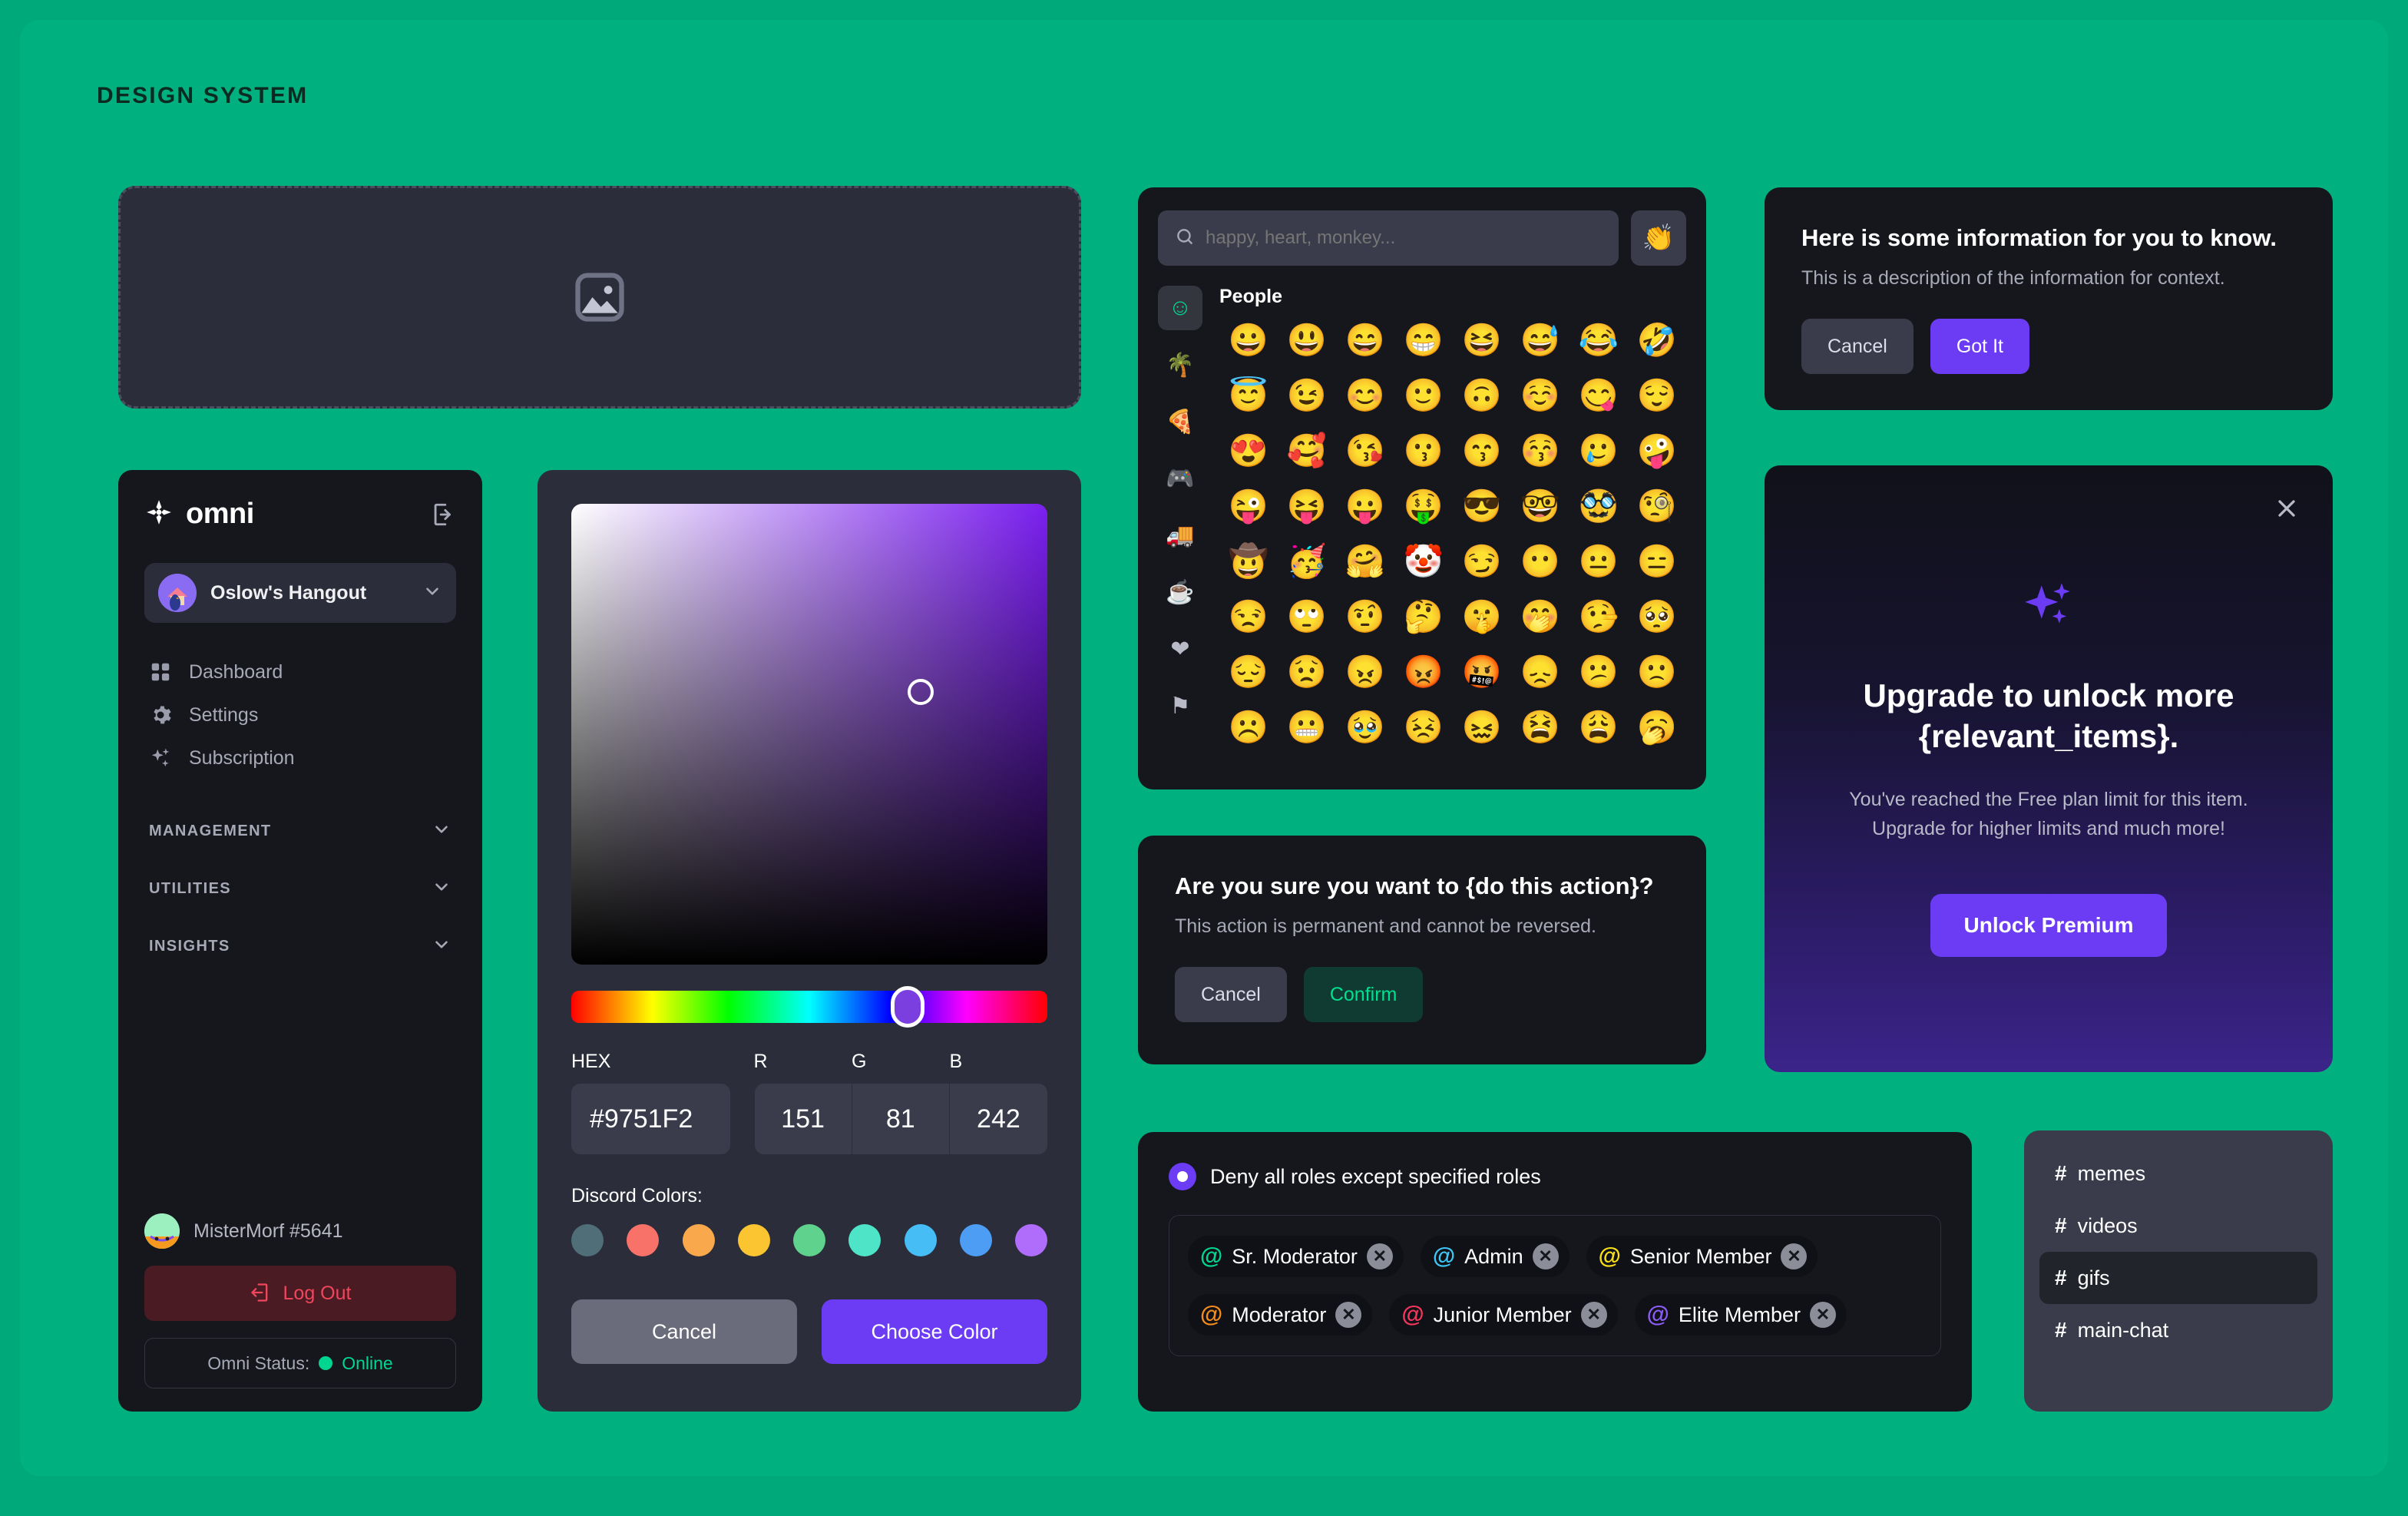  Describe the element at coordinates (1180, 479) in the screenshot. I see `activities-category-icon: 🎮` at that location.